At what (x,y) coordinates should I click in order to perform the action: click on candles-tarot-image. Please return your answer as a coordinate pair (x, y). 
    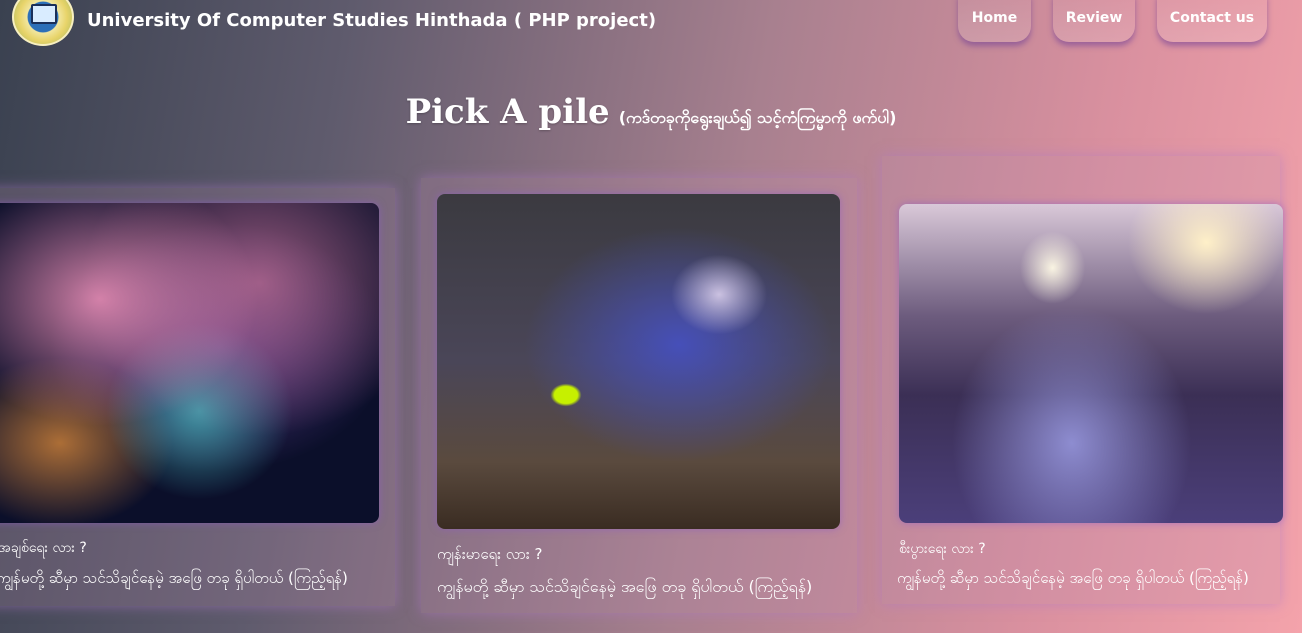
    Looking at the image, I should click on (1091, 363).